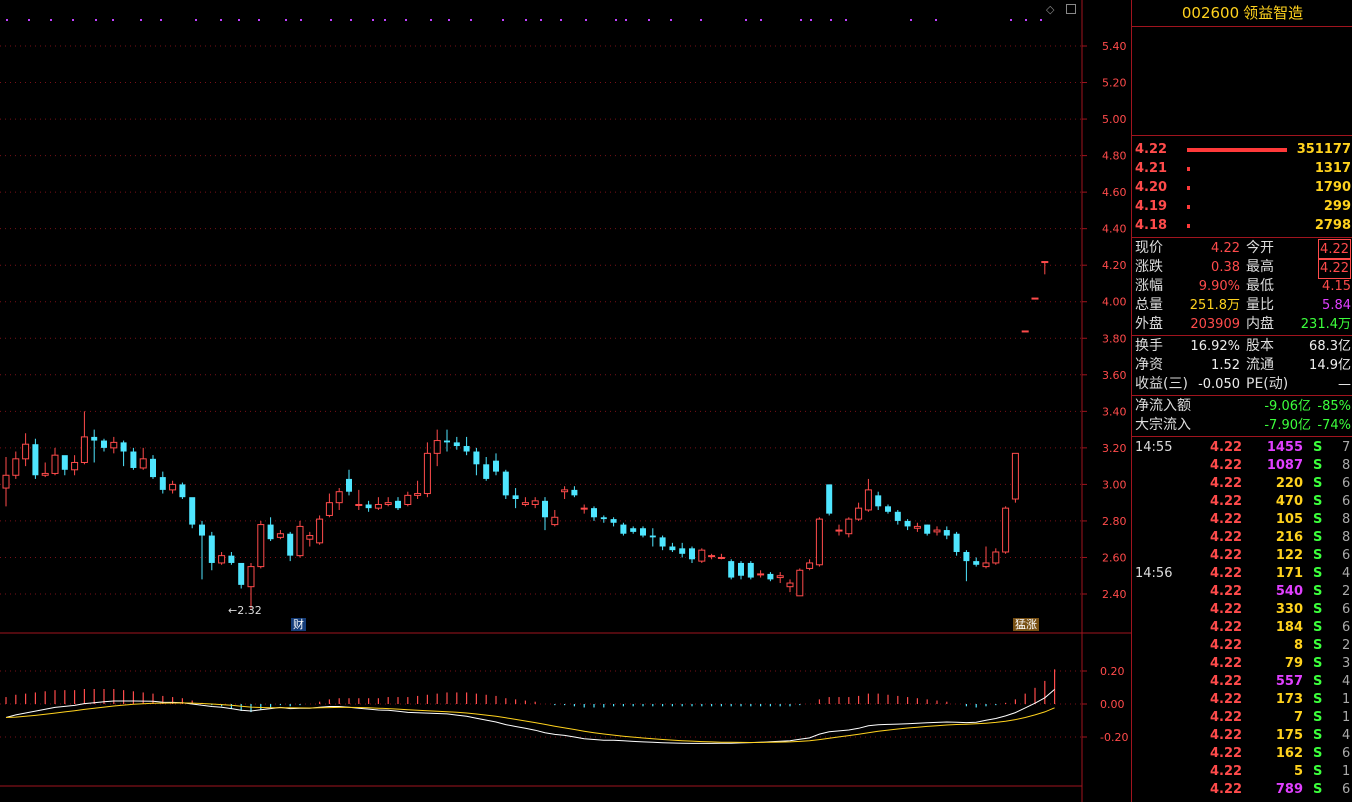 The image size is (1352, 802). Describe the element at coordinates (1242, 592) in the screenshot. I see `tick-row: 4.22 540 S 2` at that location.